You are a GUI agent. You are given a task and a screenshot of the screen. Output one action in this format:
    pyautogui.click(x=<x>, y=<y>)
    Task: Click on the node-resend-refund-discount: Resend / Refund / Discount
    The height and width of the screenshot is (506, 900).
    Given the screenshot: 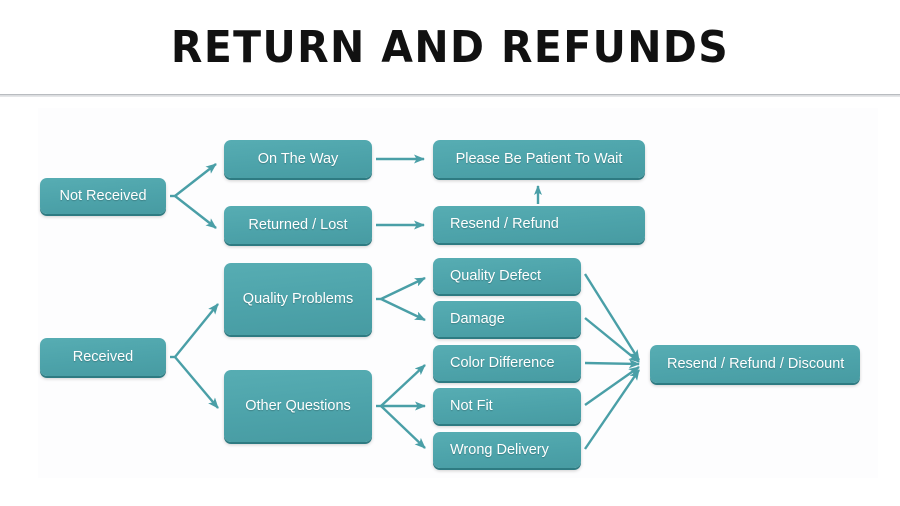 What is the action you would take?
    pyautogui.click(x=755, y=364)
    